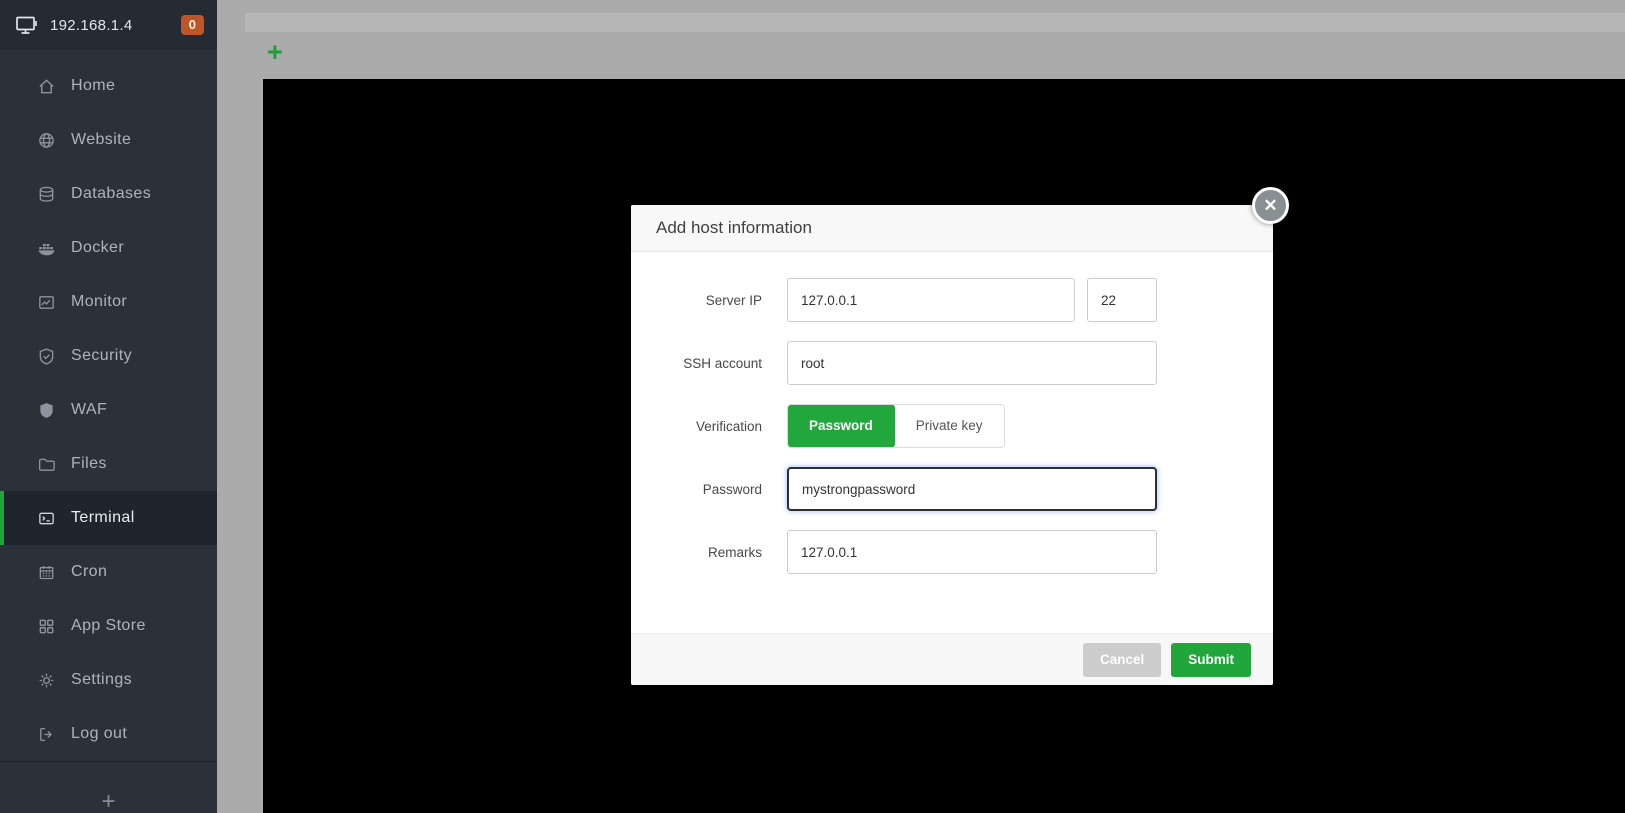 The height and width of the screenshot is (813, 1625). I want to click on server-ip-input, so click(931, 300).